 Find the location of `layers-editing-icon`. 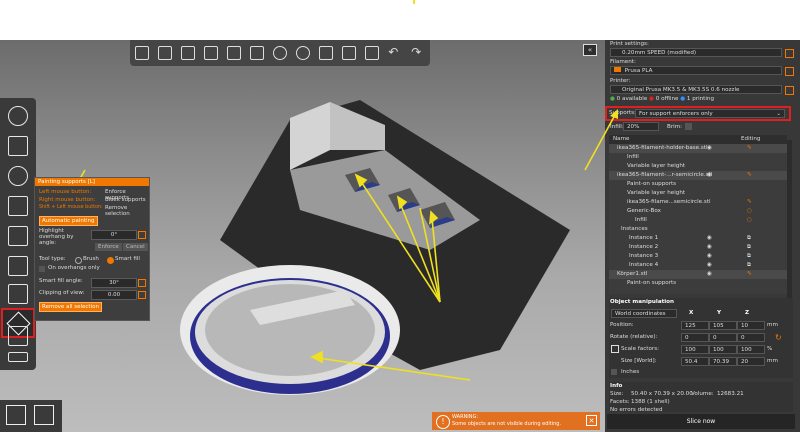

layers-editing-icon is located at coordinates (372, 53).